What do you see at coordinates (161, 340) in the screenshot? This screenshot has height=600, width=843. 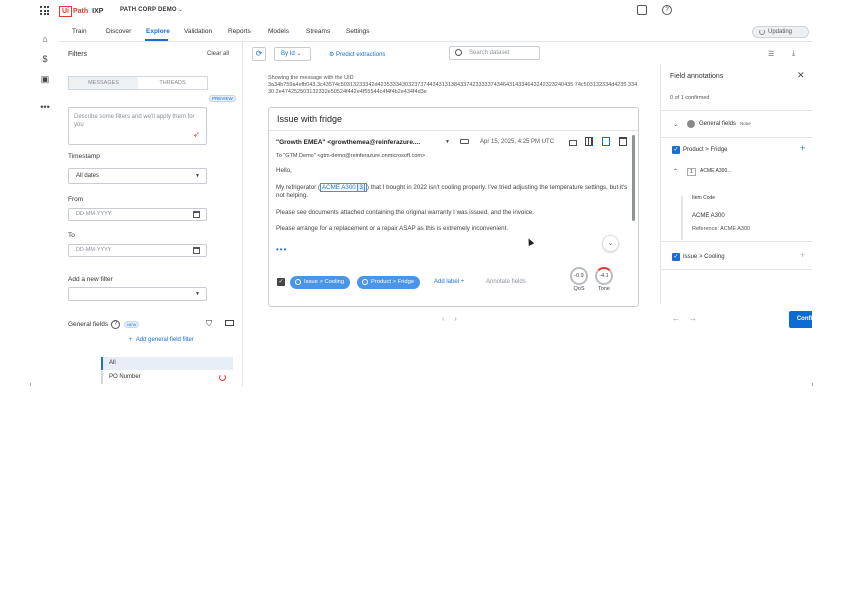 I see `add-general-field-button: + Add general field filter` at bounding box center [161, 340].